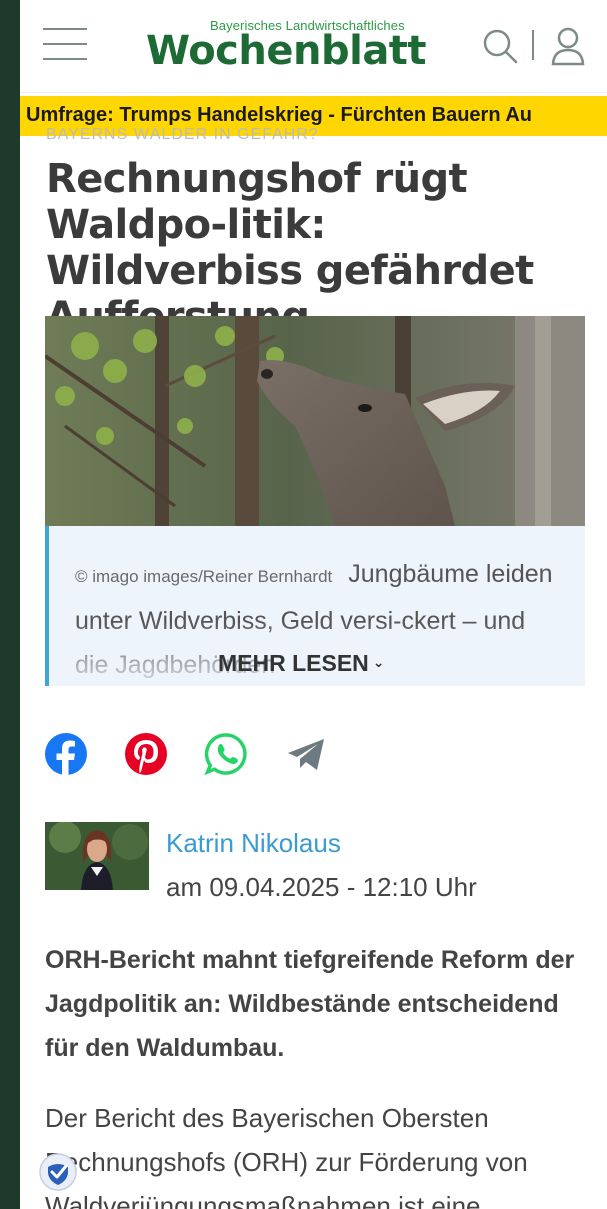  Describe the element at coordinates (97, 856) in the screenshot. I see `author-avatar` at that location.